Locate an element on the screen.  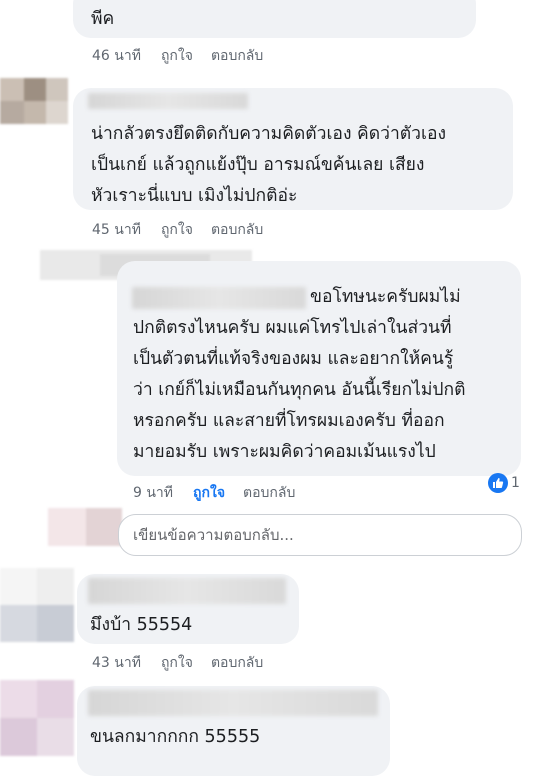
comment-2-actions: 45 นาที ถูกใจ ตอบกลับ is located at coordinates (186, 230).